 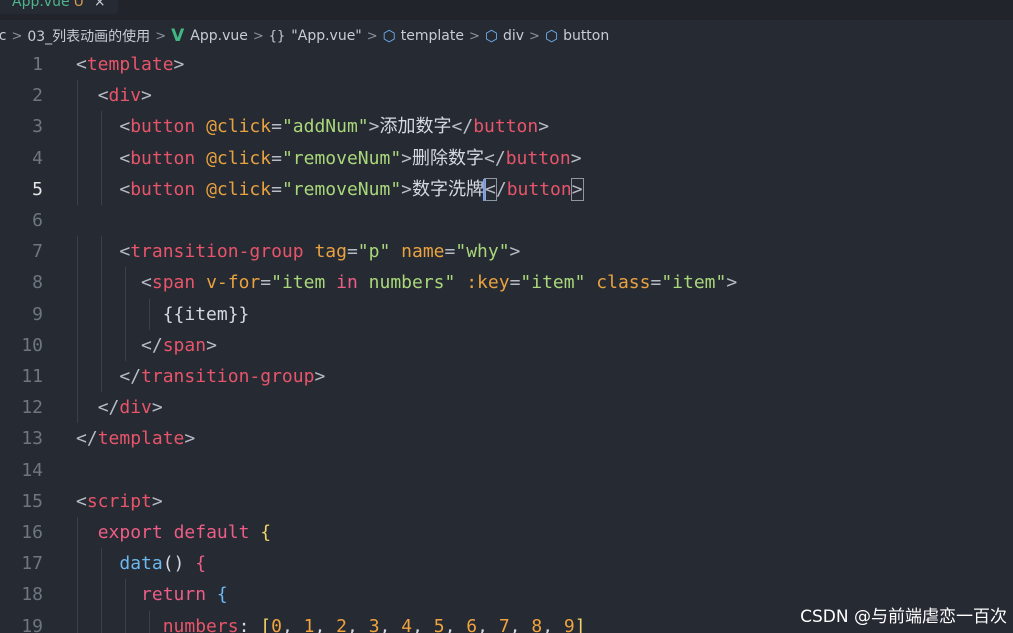 I want to click on breadcrumb-item-symbol: {} "App.vue", so click(x=315, y=36).